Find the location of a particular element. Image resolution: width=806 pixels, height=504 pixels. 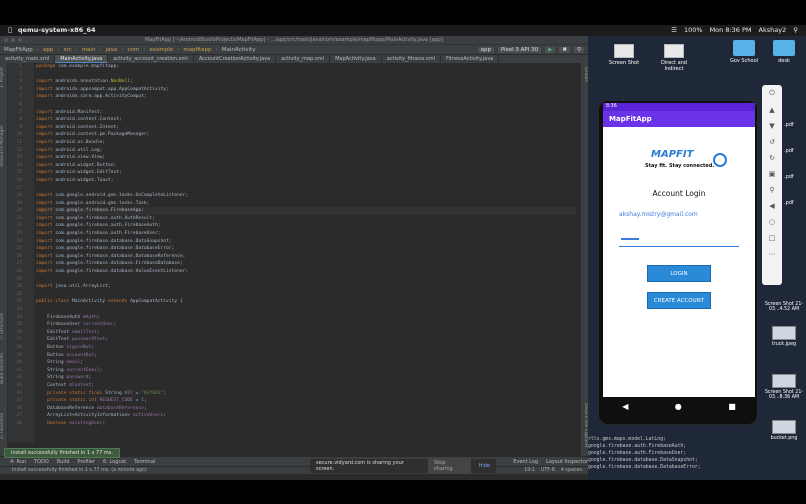

search-everywhere-icon: ⚲ is located at coordinates (578, 49).